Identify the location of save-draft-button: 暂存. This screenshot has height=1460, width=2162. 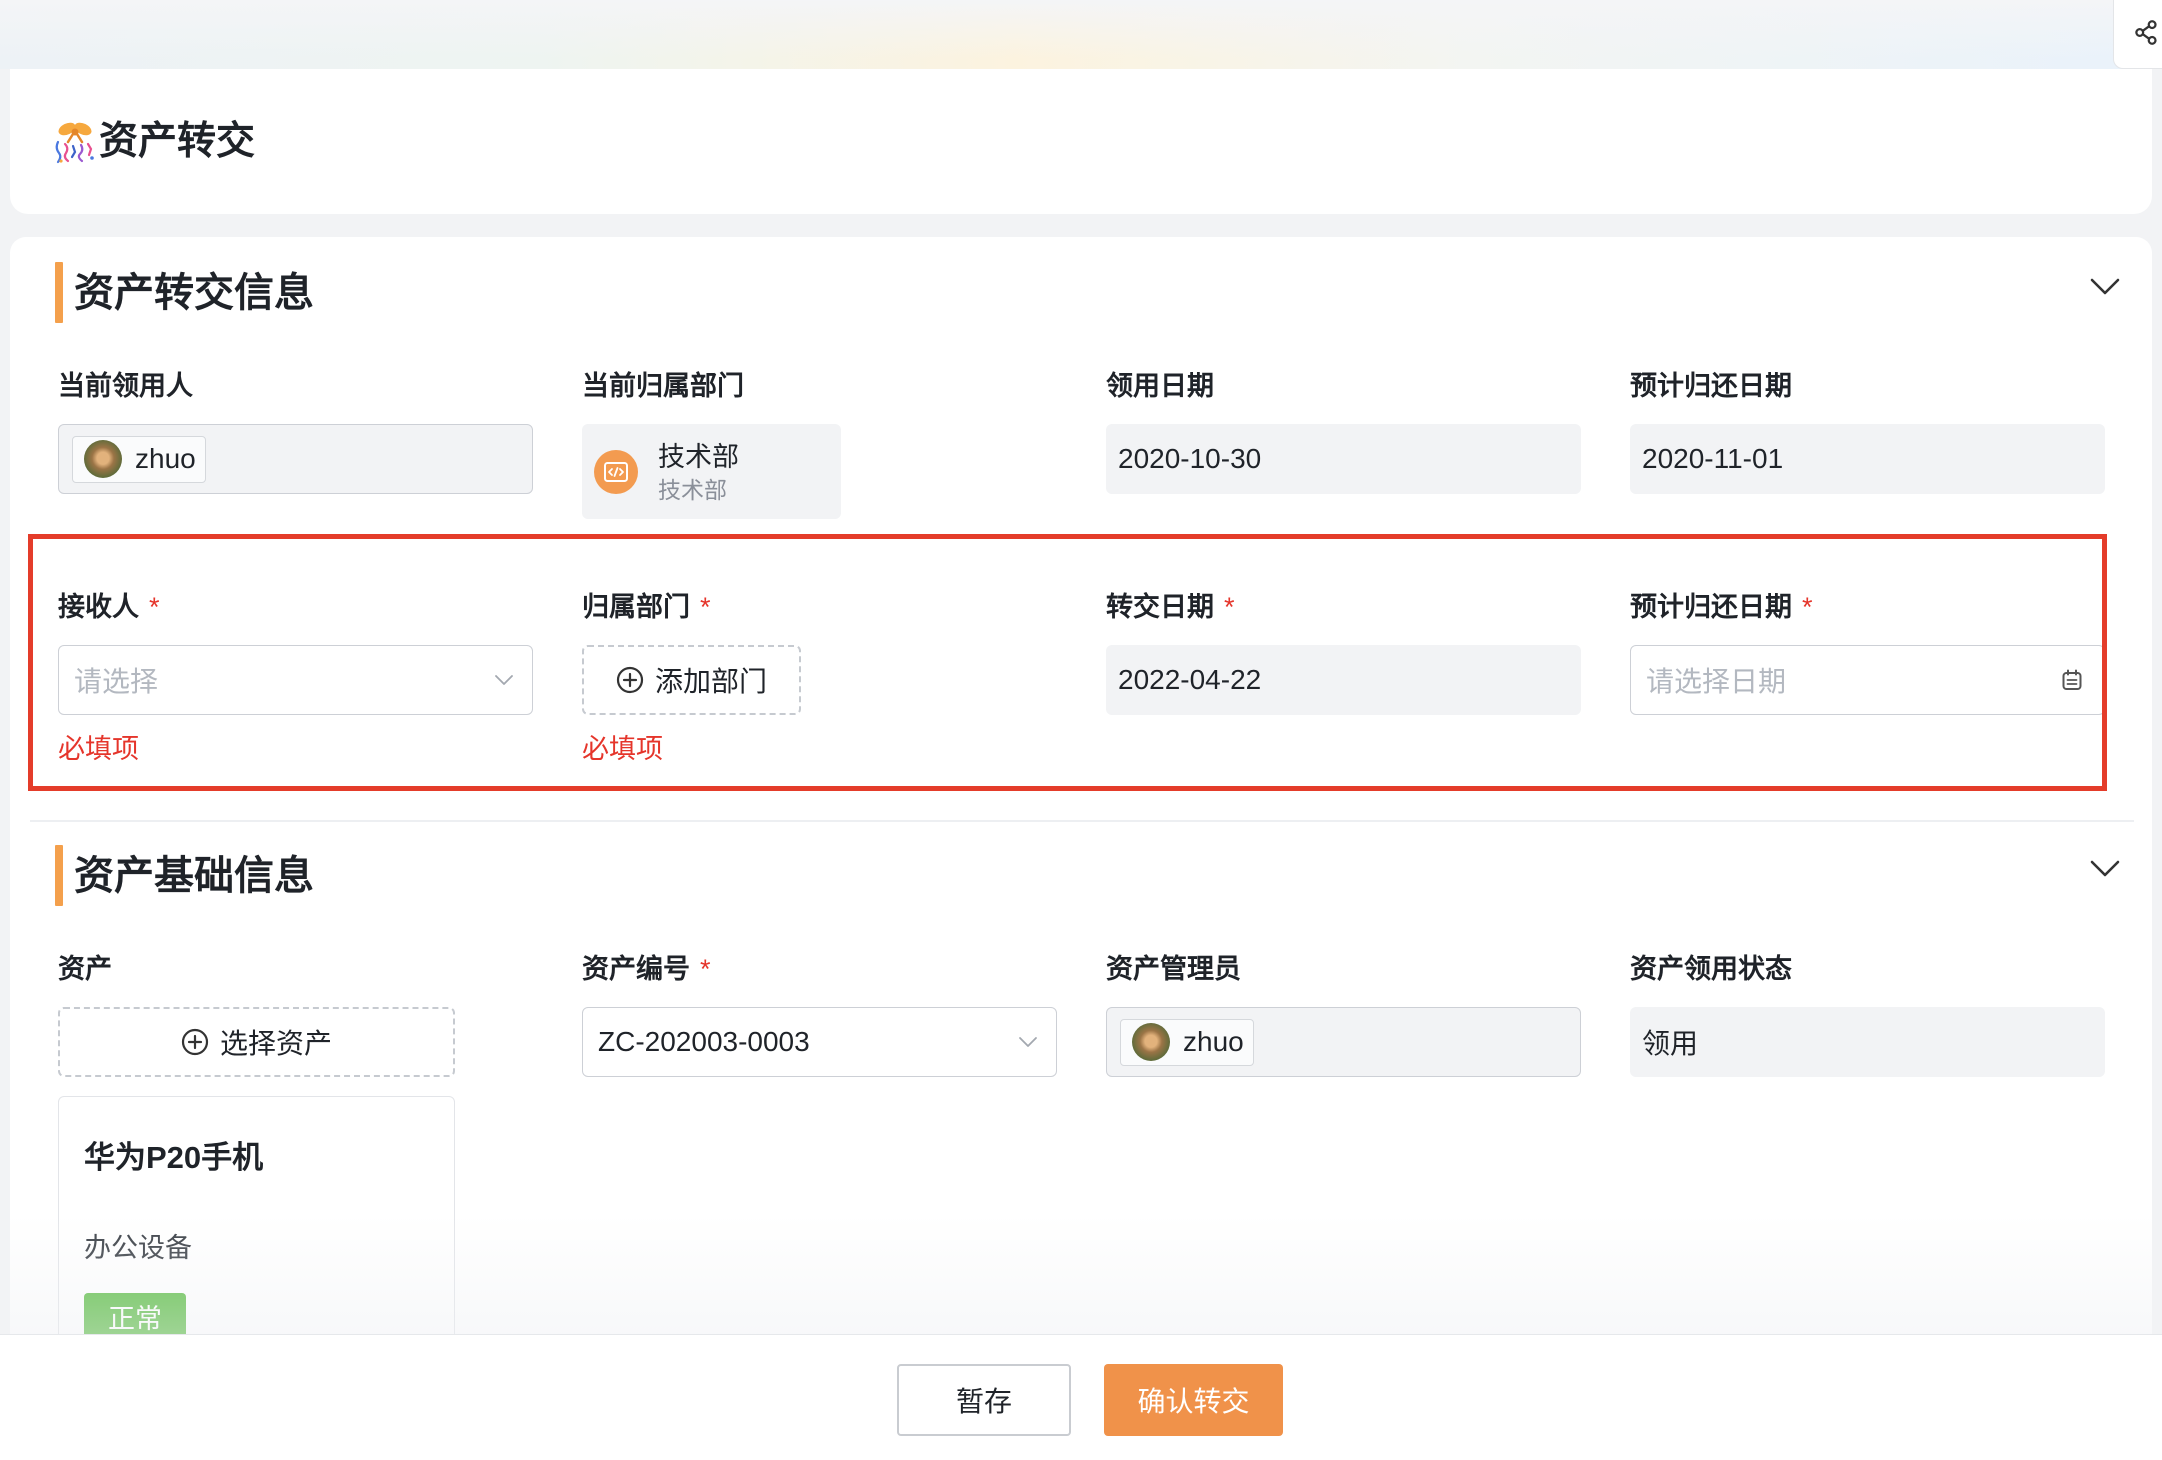
(984, 1400).